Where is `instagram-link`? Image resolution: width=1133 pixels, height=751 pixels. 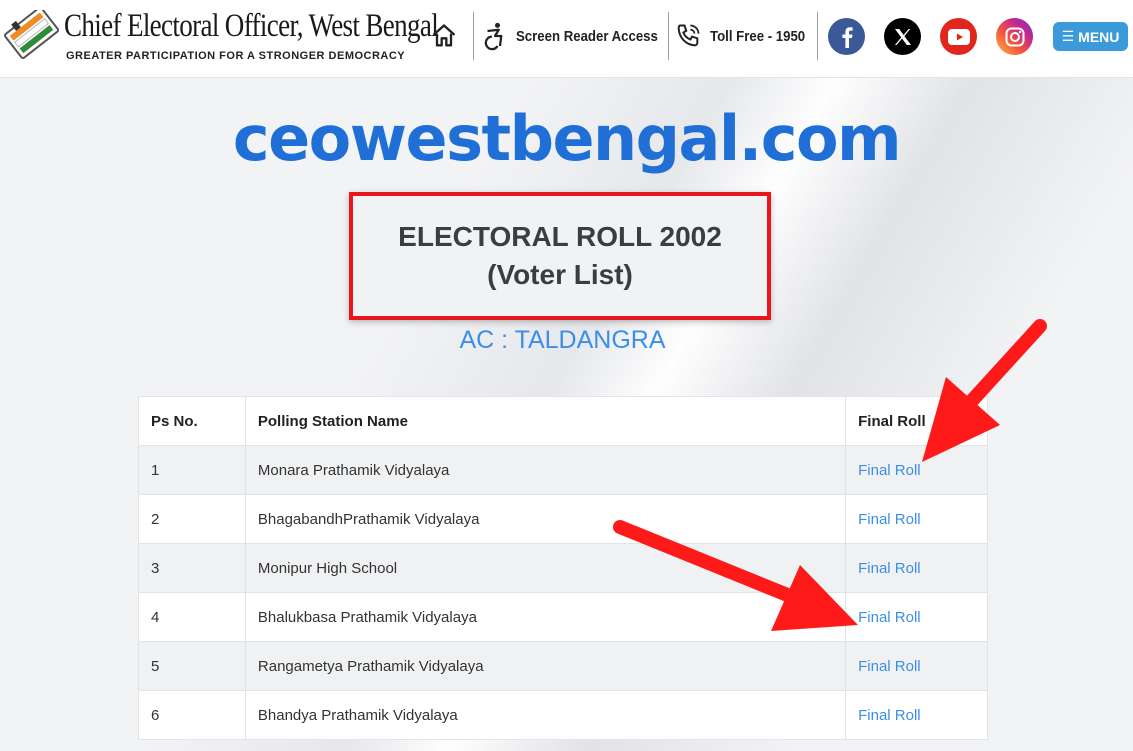 instagram-link is located at coordinates (1014, 36).